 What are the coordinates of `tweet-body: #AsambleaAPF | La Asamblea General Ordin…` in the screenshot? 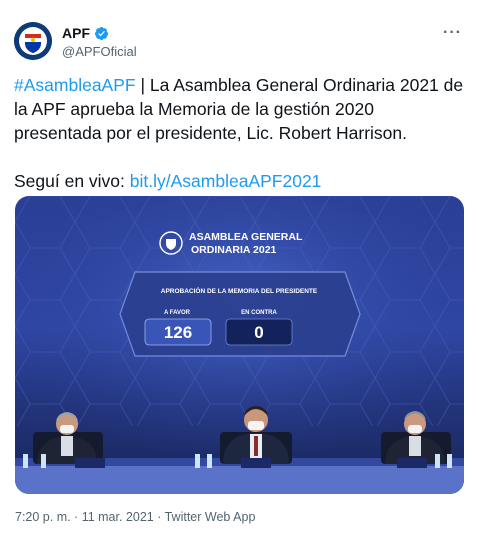 It's located at (240, 109).